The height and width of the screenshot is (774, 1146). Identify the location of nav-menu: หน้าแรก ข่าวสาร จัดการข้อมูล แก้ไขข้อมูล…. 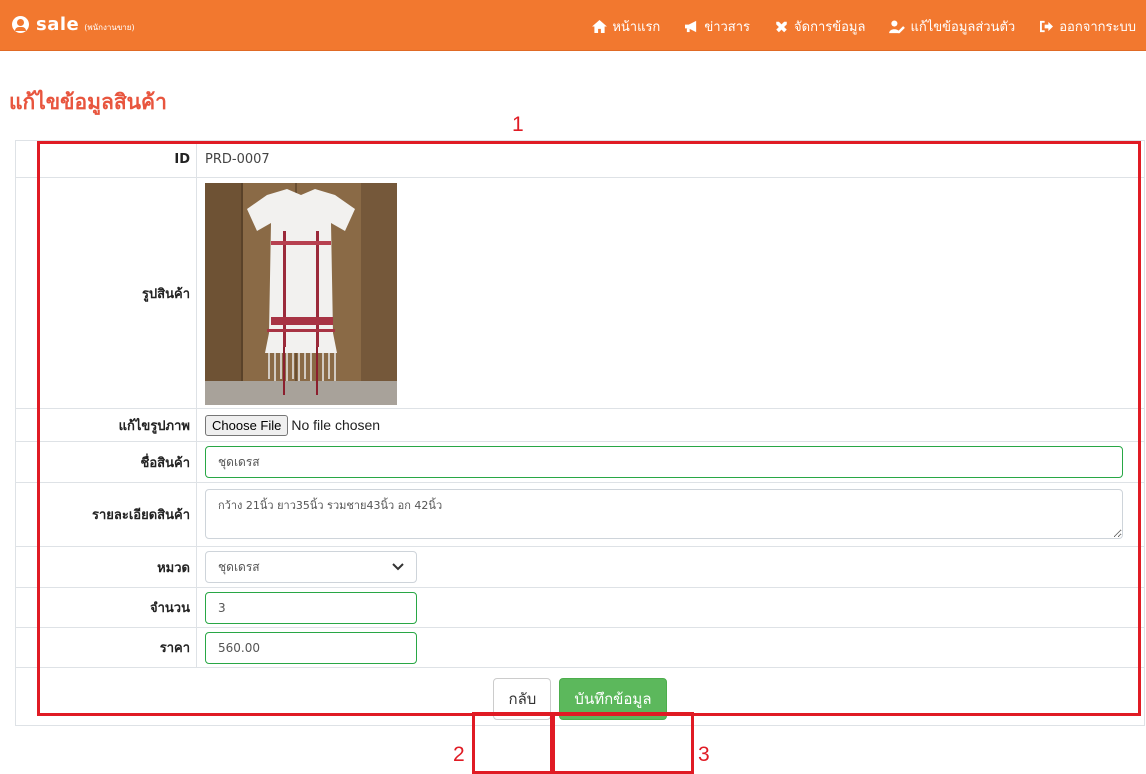
(852, 26).